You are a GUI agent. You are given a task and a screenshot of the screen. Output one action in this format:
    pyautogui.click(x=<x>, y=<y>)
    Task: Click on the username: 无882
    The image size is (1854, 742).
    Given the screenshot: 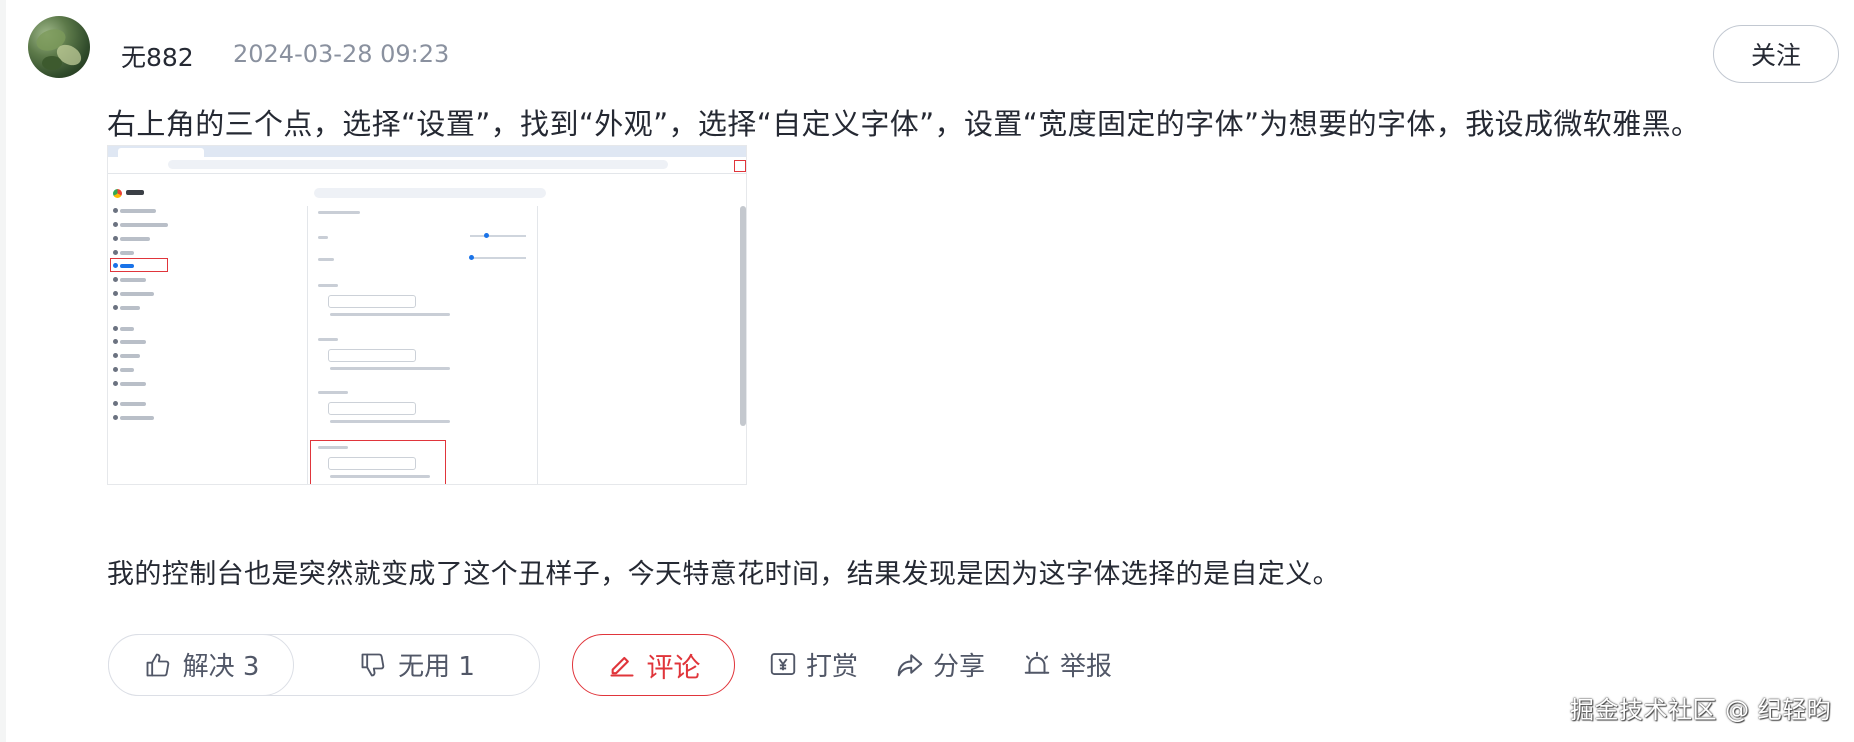 What is the action you would take?
    pyautogui.click(x=157, y=56)
    